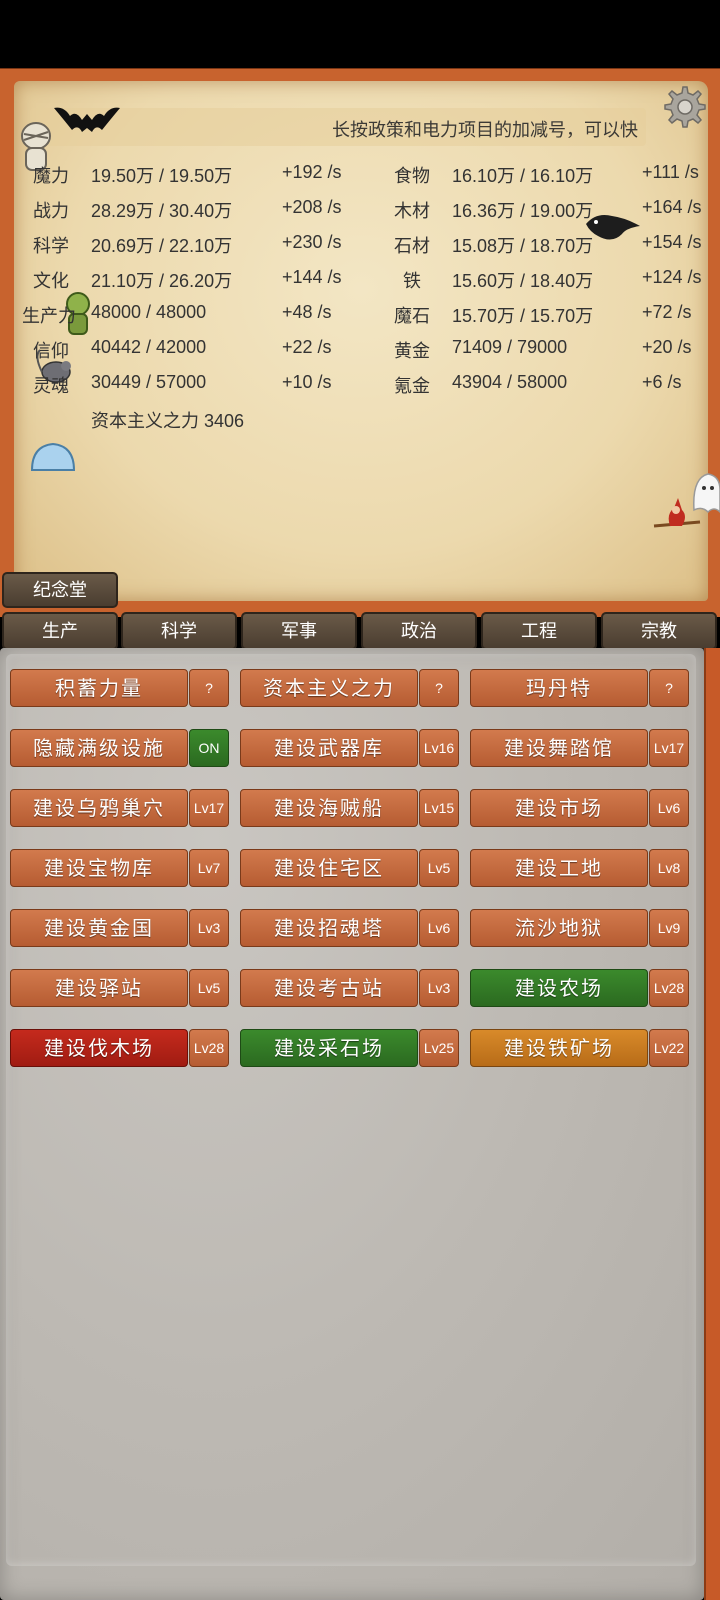  What do you see at coordinates (307, 312) in the screenshot?
I see `stat-rate: +48 /s` at bounding box center [307, 312].